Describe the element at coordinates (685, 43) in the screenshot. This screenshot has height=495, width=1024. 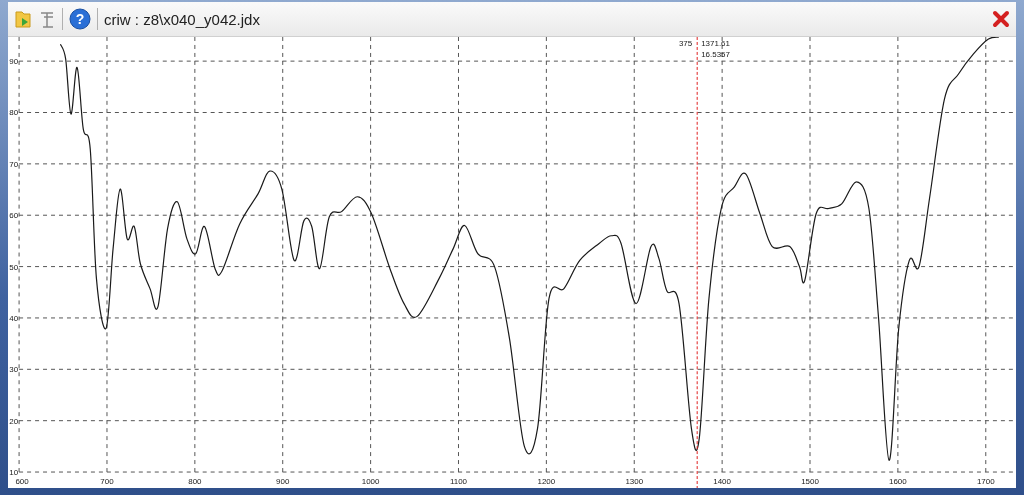
I see `cursor-index: 375` at that location.